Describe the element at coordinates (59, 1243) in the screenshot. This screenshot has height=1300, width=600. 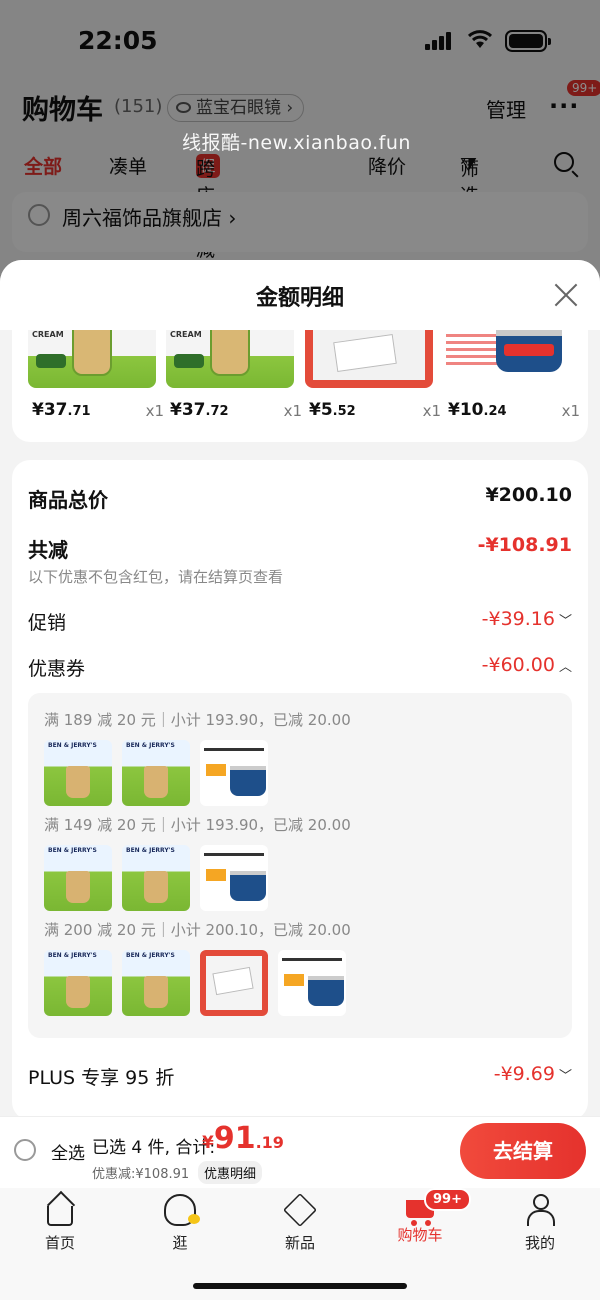
I see `tab-home-label: 首页` at that location.